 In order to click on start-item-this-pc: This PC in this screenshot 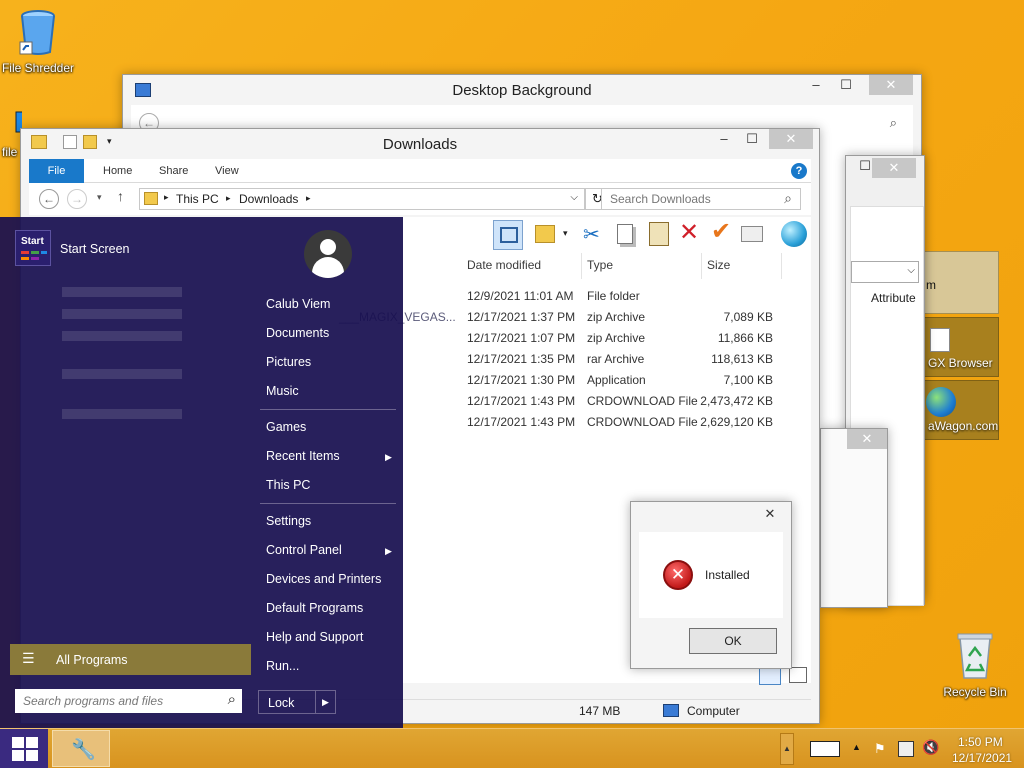, I will do `click(288, 485)`.